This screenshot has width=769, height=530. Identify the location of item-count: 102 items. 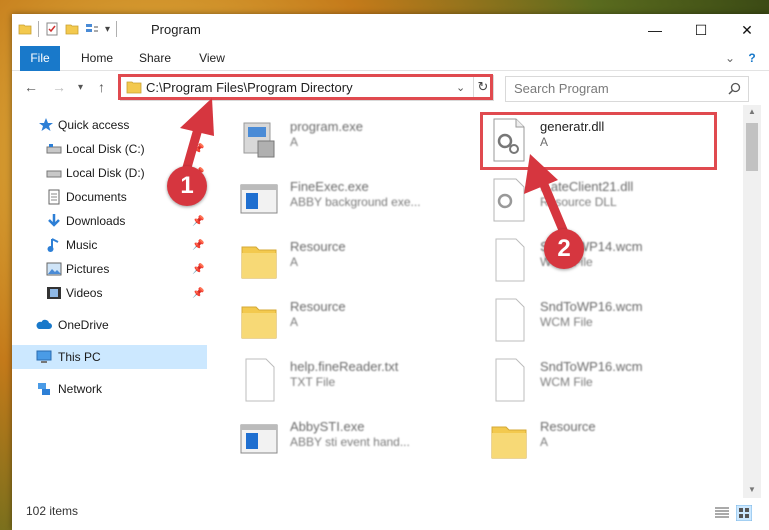
(52, 511).